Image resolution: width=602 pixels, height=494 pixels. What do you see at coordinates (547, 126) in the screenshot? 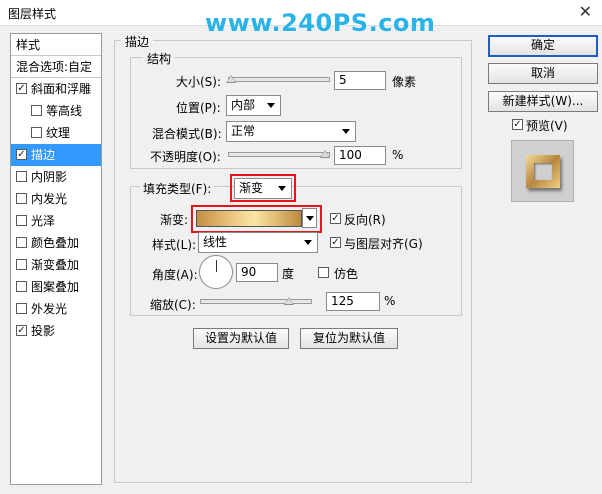
I see `preview-label: 预览(V)` at bounding box center [547, 126].